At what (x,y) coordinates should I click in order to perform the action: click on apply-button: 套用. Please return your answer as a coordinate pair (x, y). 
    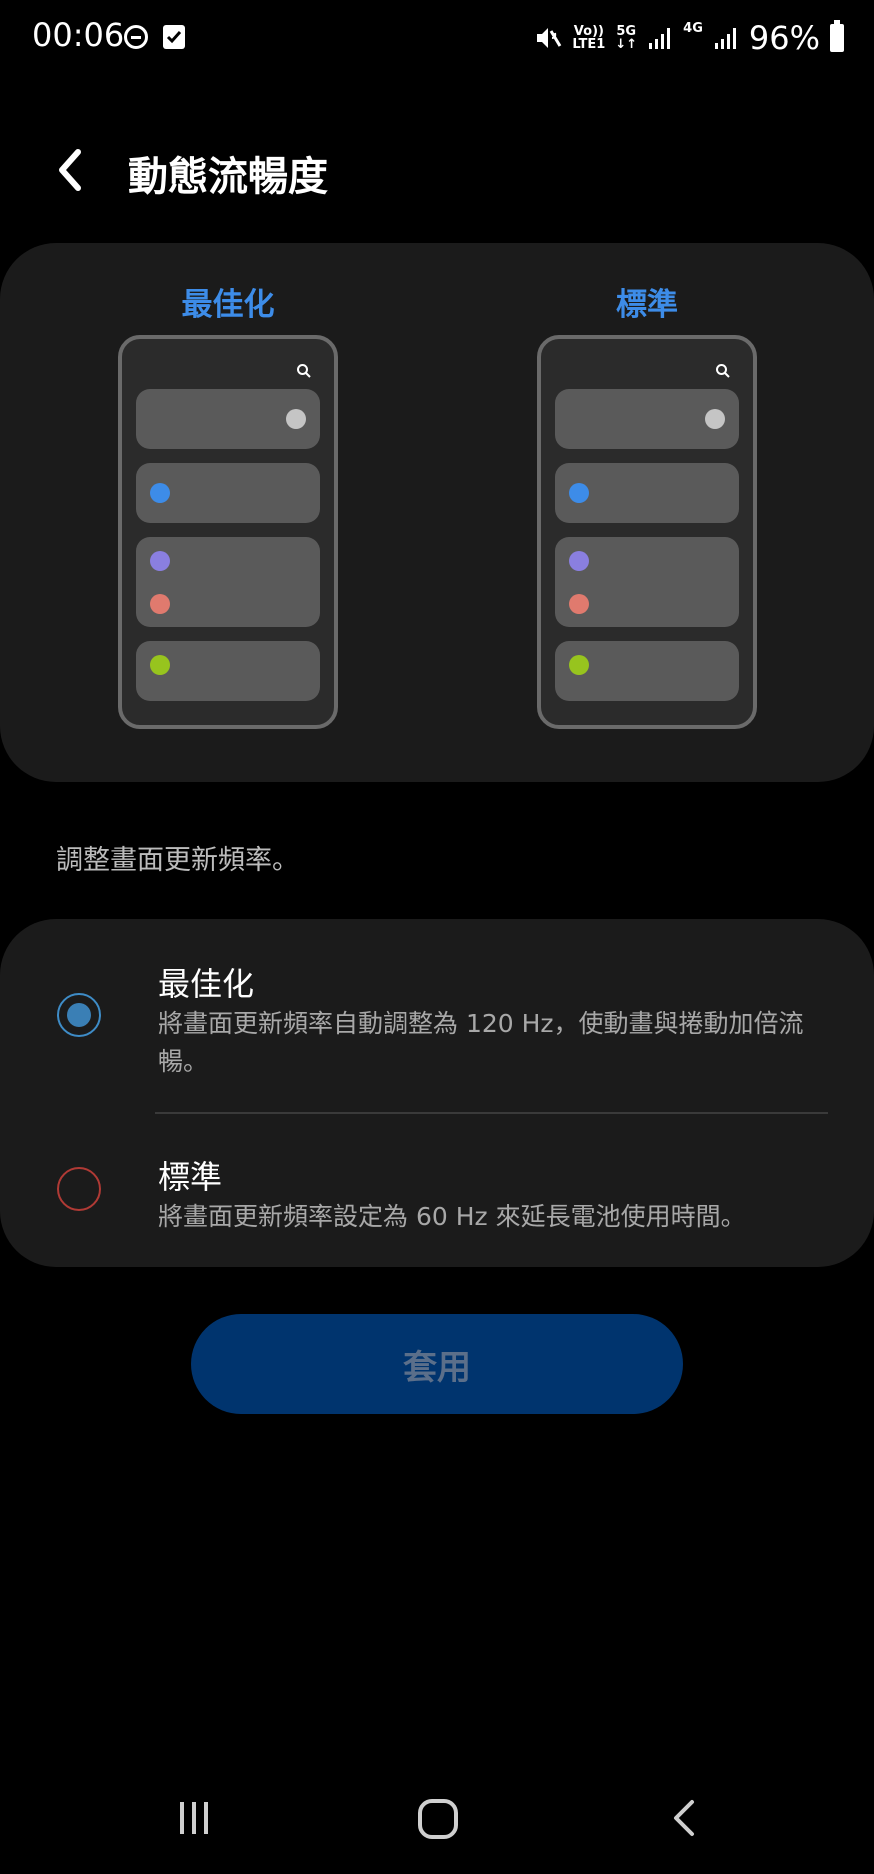
    Looking at the image, I should click on (437, 1364).